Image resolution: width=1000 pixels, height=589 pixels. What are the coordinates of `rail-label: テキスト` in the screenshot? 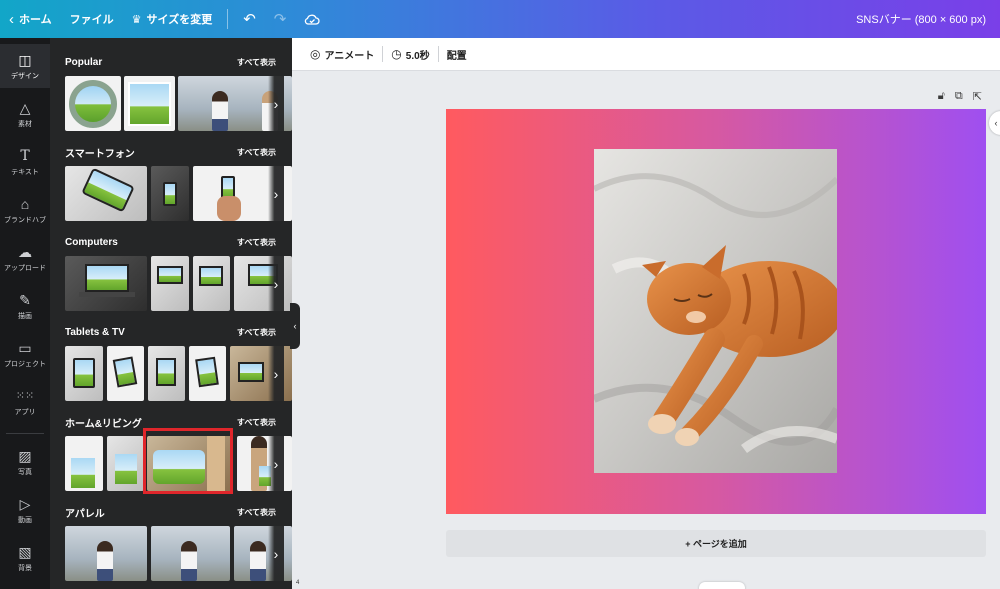 It's located at (25, 172).